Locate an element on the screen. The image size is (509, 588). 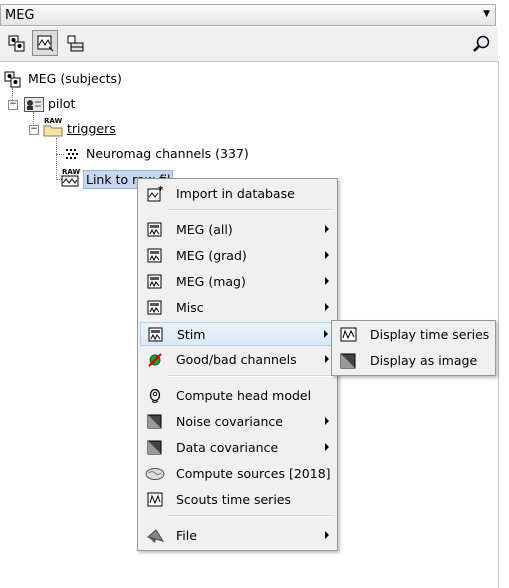
database-view-button is located at coordinates (75, 43).